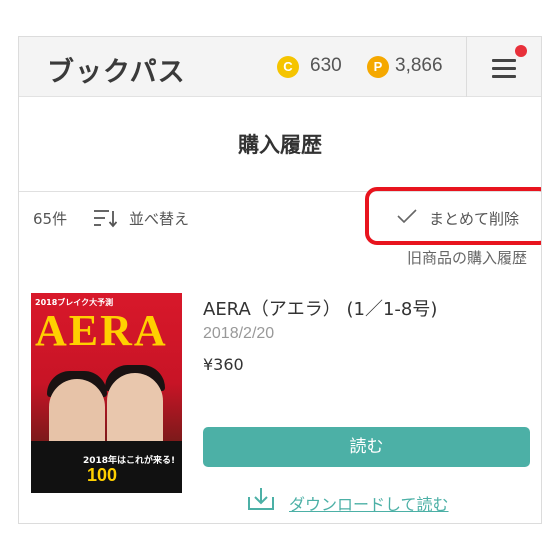 The width and height of the screenshot is (560, 560). I want to click on page-title: 購入履歴, so click(280, 145).